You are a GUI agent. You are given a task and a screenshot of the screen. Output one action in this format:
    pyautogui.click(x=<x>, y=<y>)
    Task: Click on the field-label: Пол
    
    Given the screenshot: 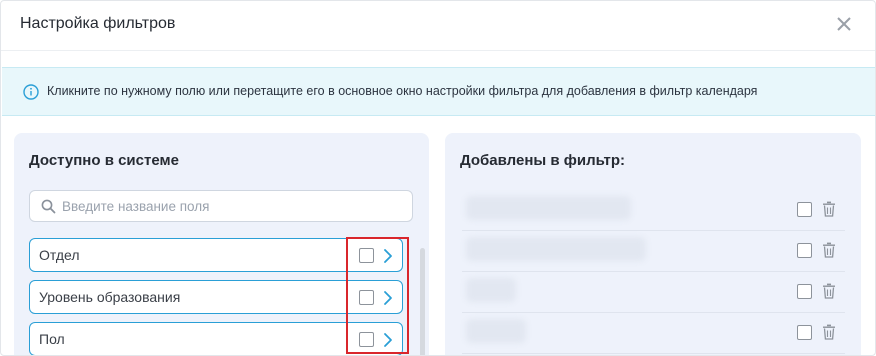 What is the action you would take?
    pyautogui.click(x=52, y=339)
    